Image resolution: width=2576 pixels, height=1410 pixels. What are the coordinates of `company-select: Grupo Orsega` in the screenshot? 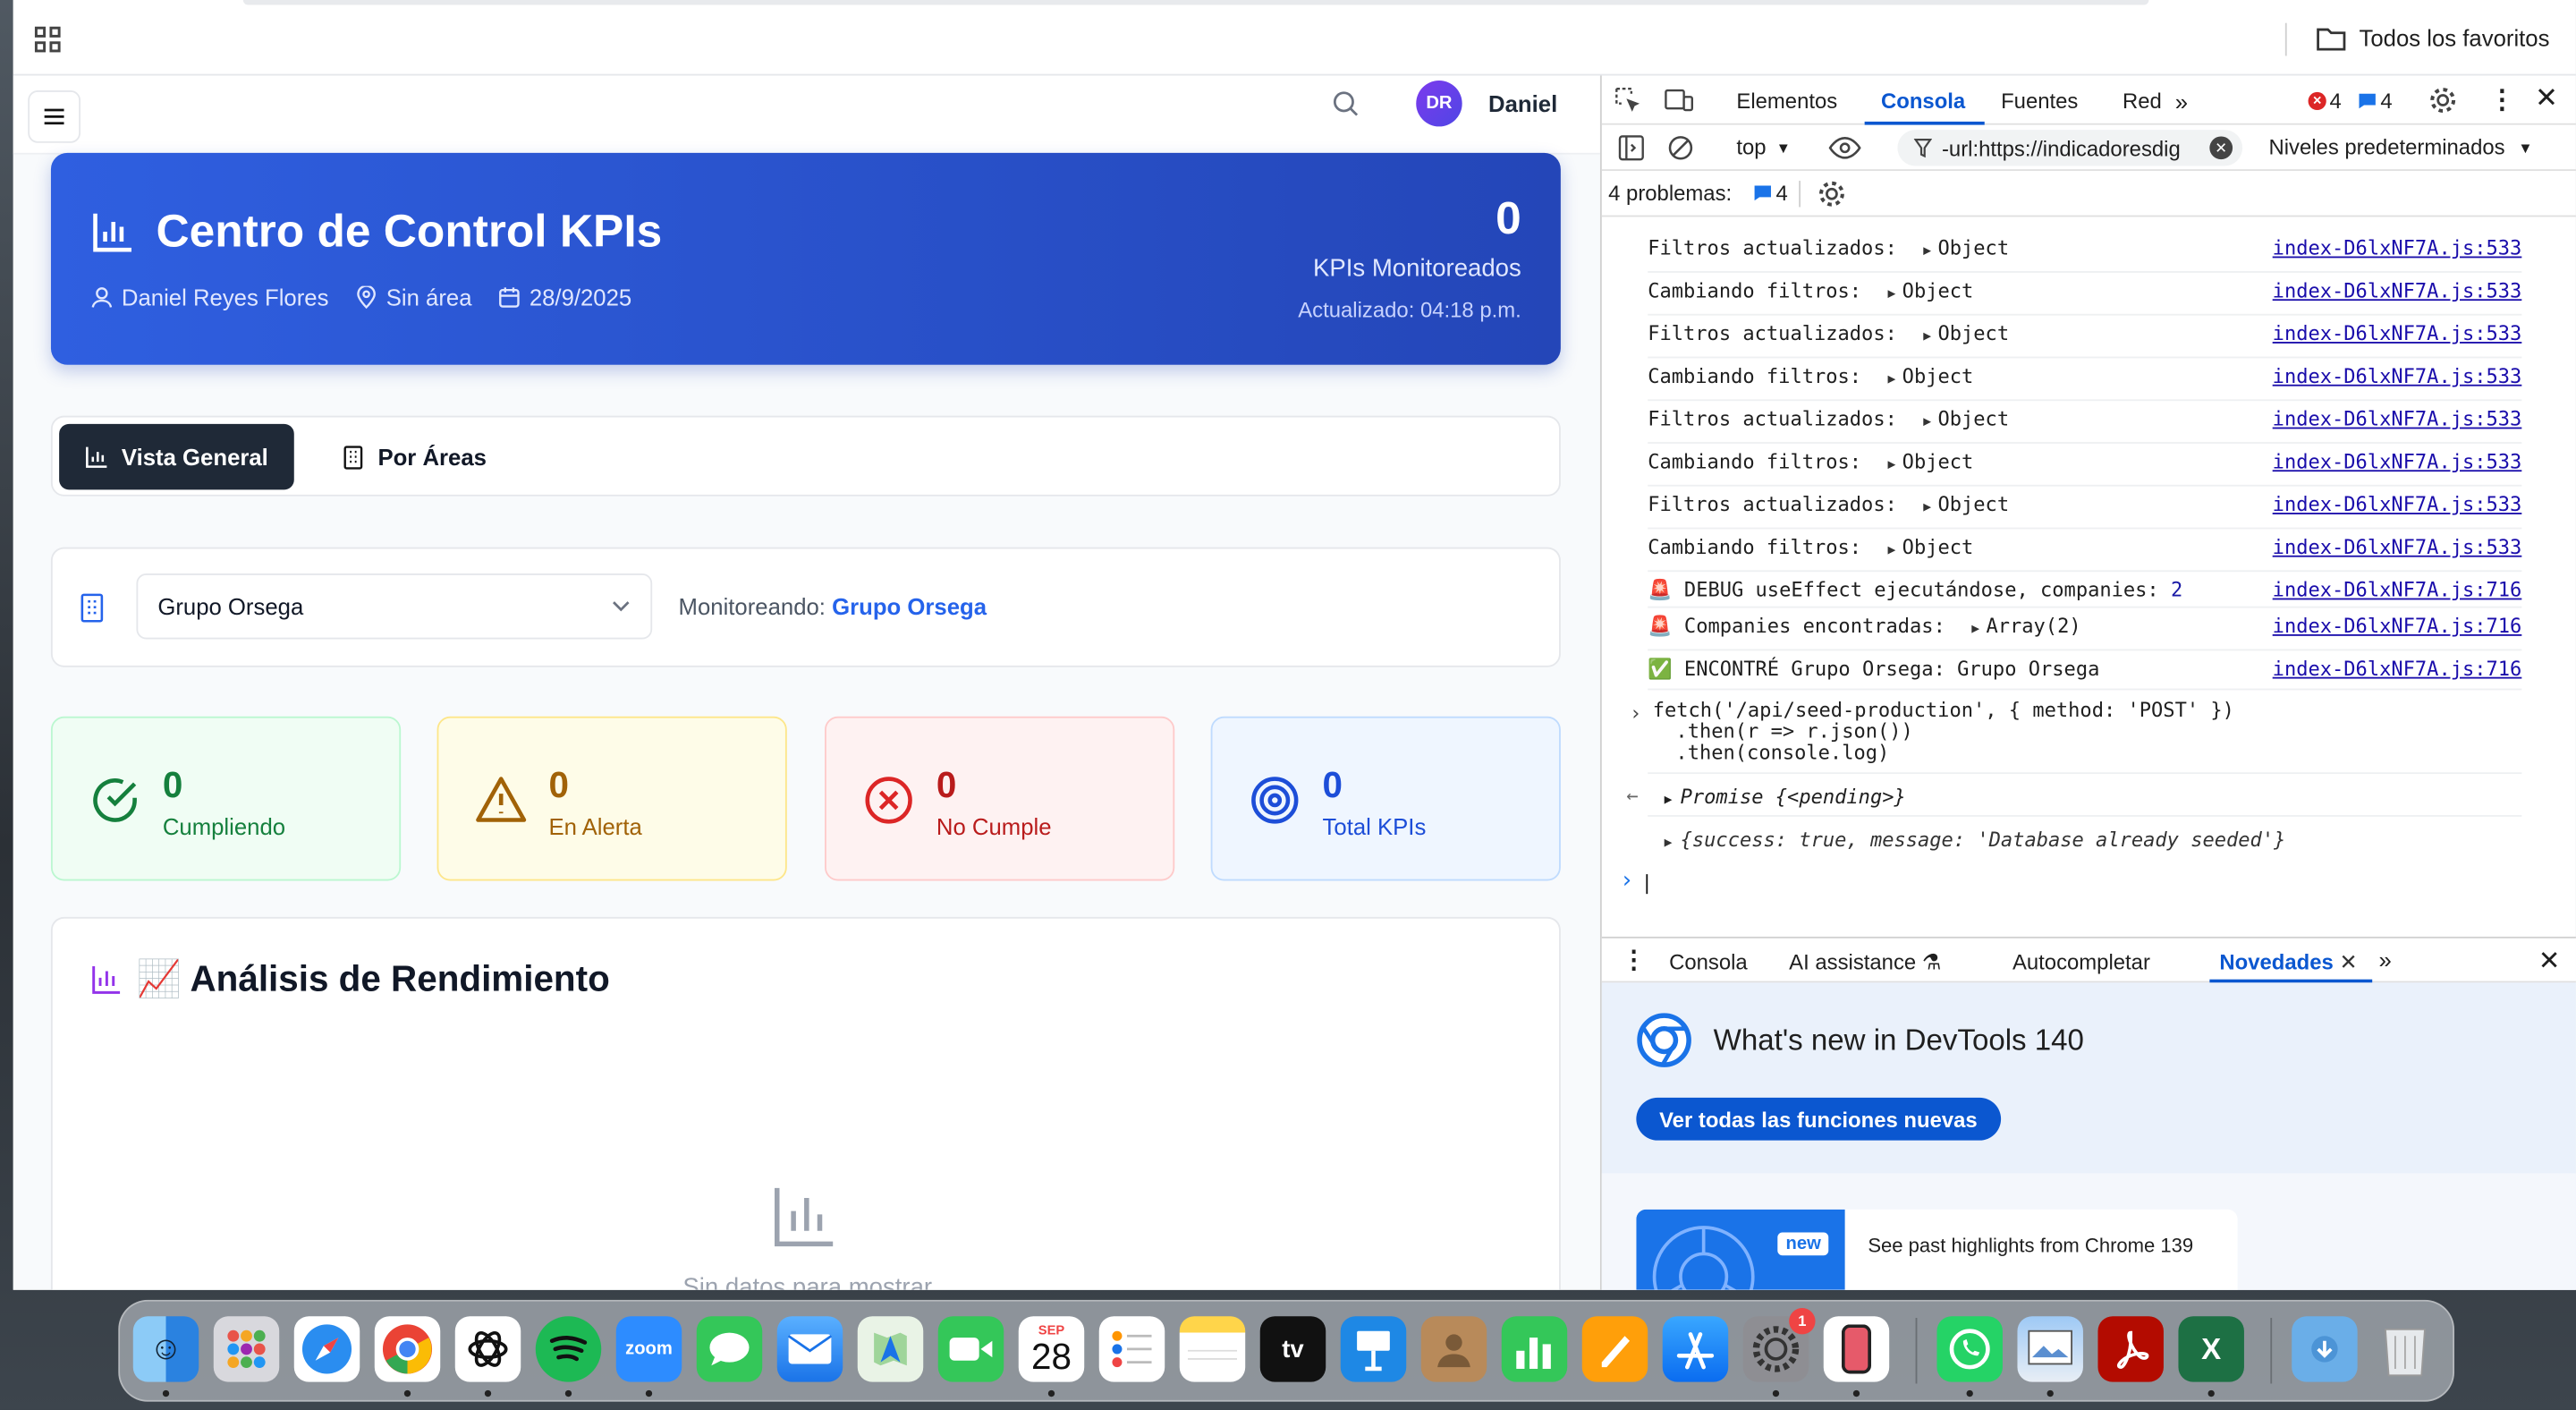 It's located at (394, 606).